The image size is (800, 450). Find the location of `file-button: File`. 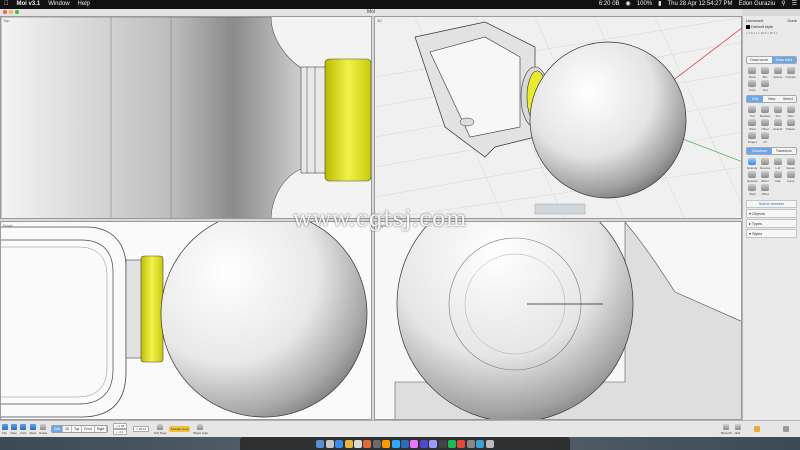

file-button: File is located at coordinates (4, 429).